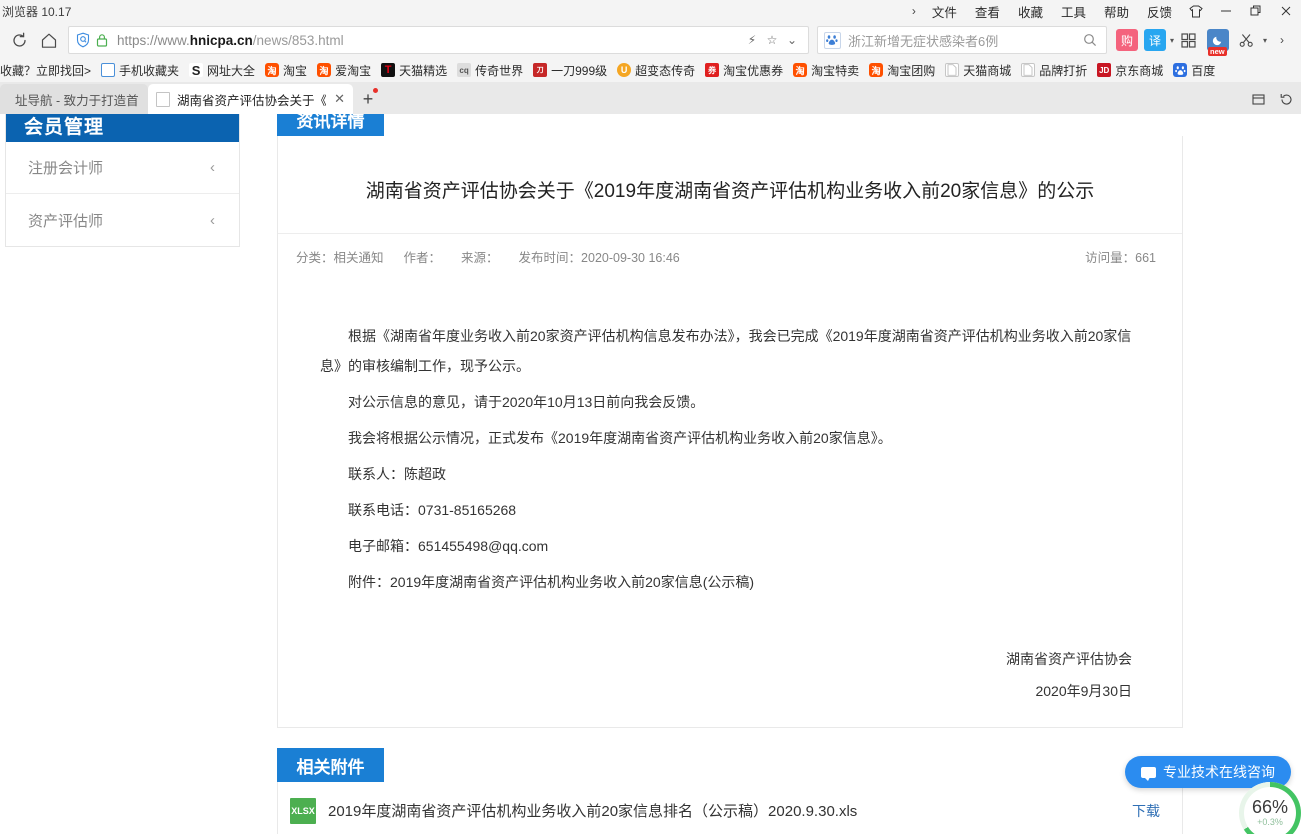  I want to click on bookmark-item-11: 天猫商城, so click(978, 70).